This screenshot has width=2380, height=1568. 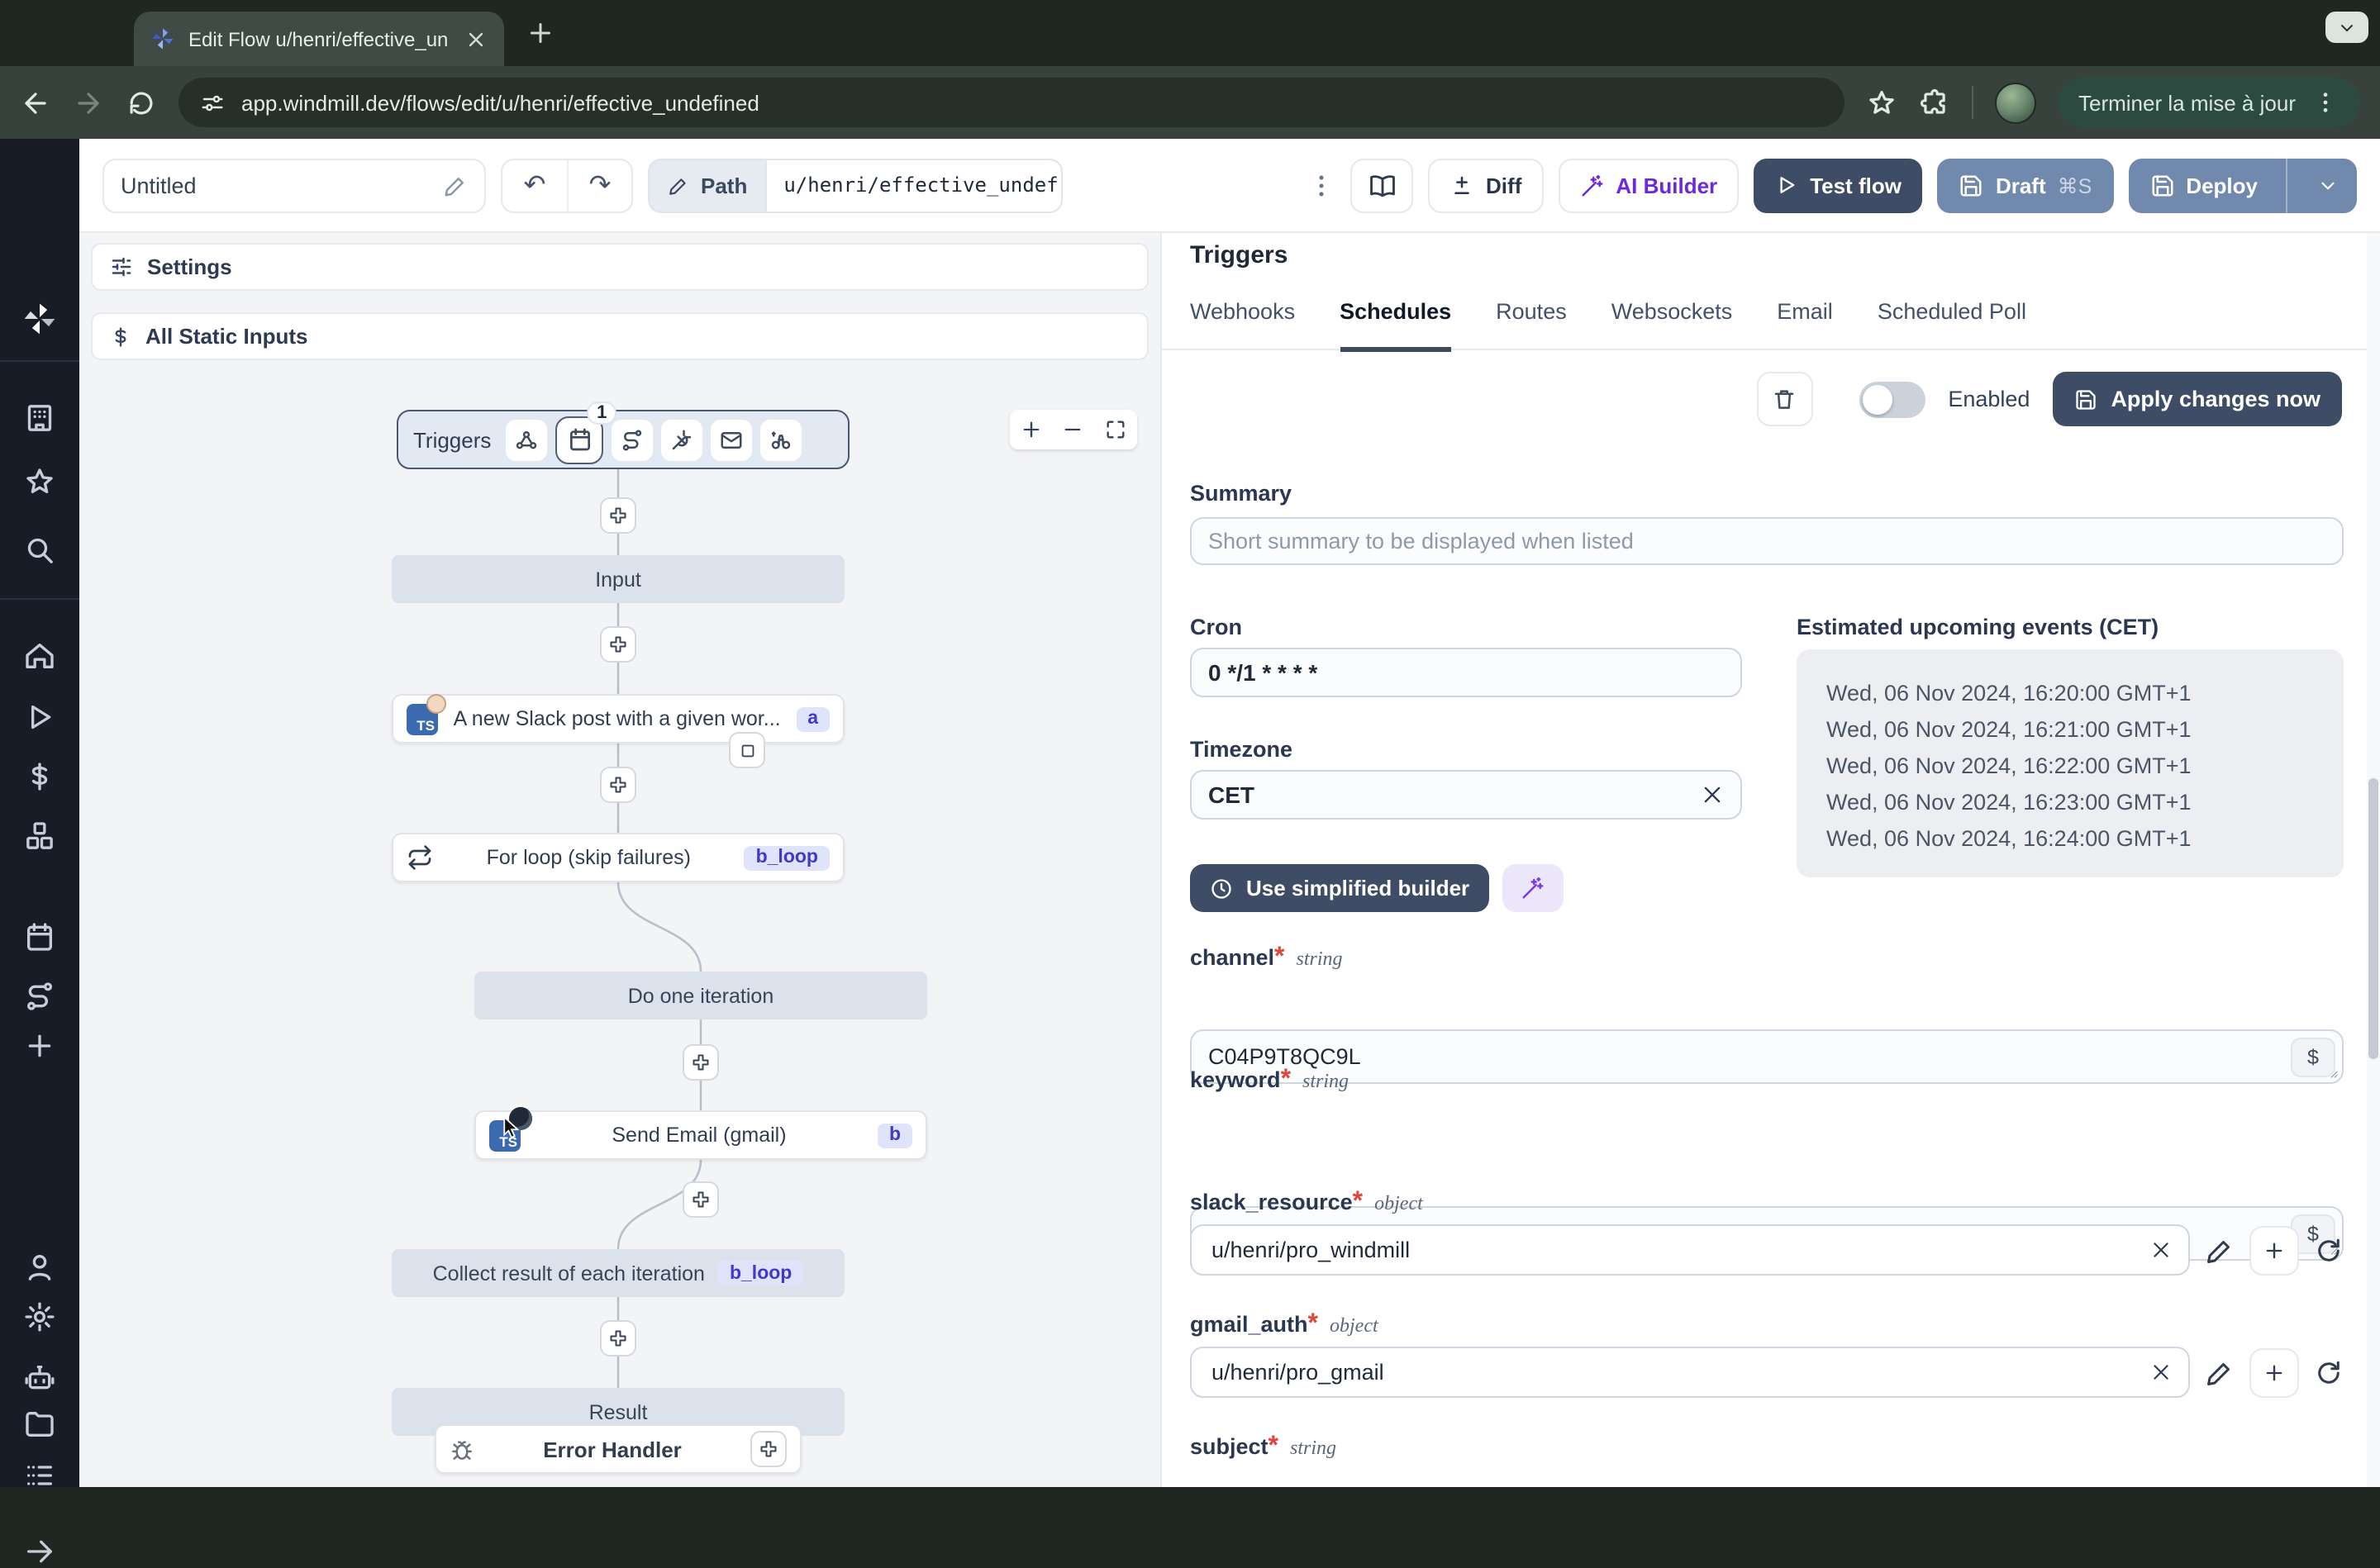 What do you see at coordinates (39, 319) in the screenshot?
I see `windmill-logo-icon` at bounding box center [39, 319].